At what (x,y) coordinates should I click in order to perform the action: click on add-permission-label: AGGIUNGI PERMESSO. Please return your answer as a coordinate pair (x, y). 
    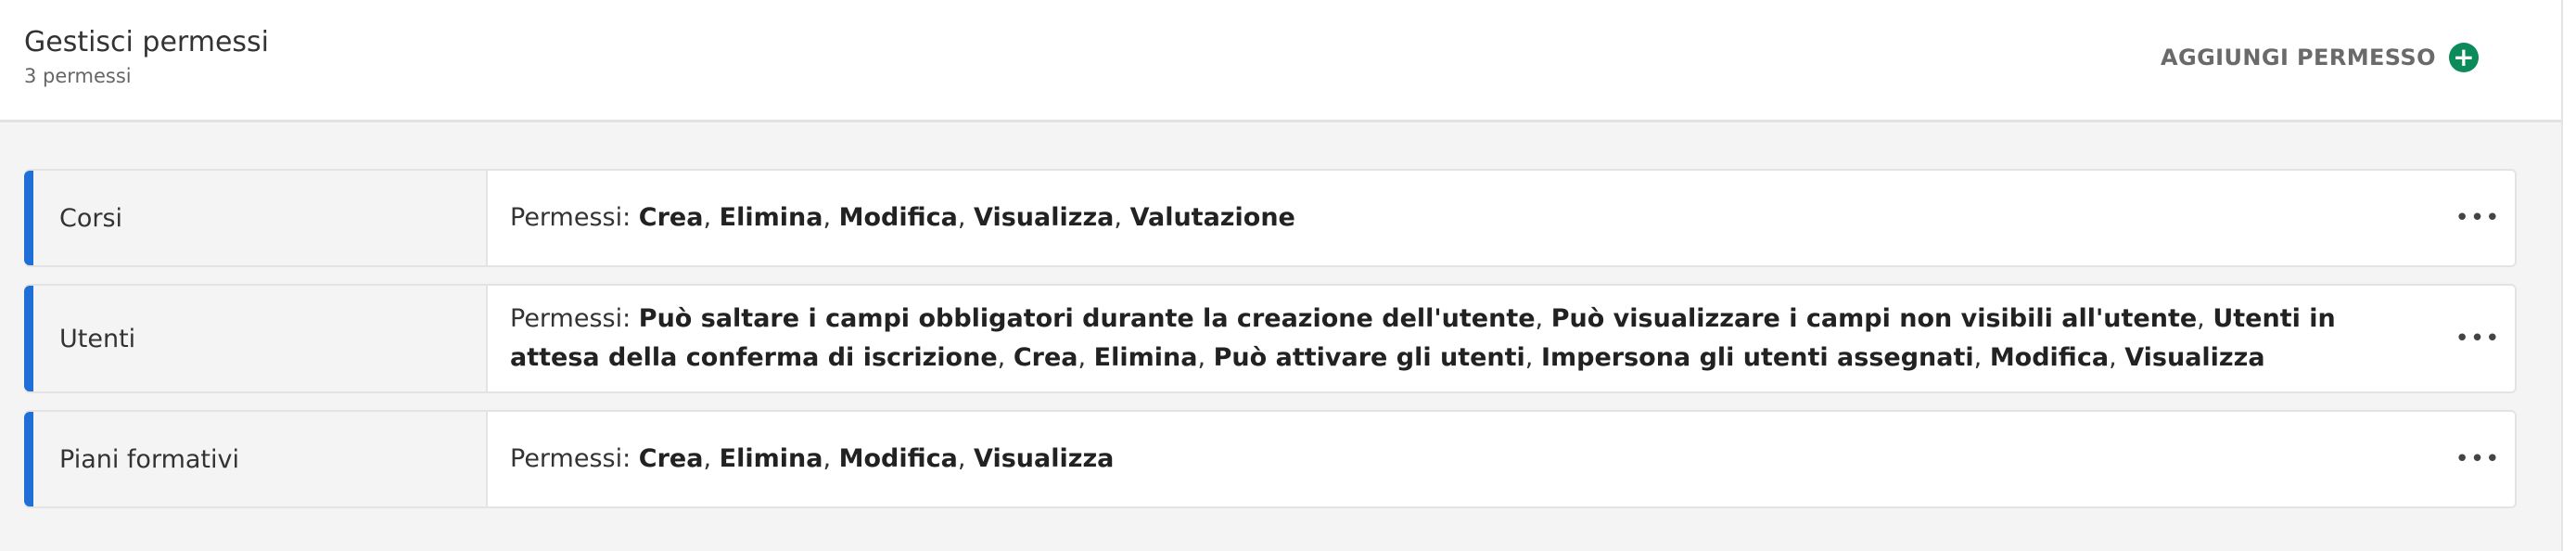
    Looking at the image, I should click on (2299, 58).